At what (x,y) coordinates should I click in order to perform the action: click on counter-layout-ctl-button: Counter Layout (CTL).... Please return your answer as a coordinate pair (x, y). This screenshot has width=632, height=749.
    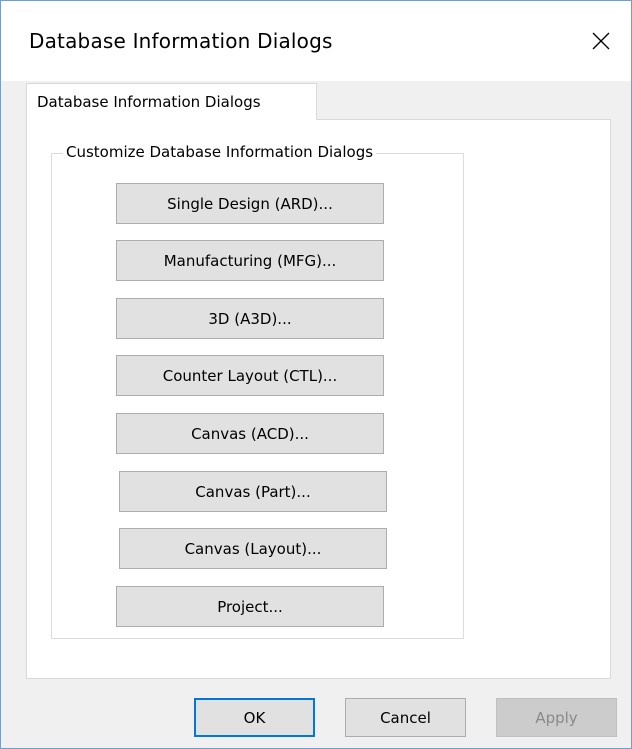
    Looking at the image, I should click on (250, 375).